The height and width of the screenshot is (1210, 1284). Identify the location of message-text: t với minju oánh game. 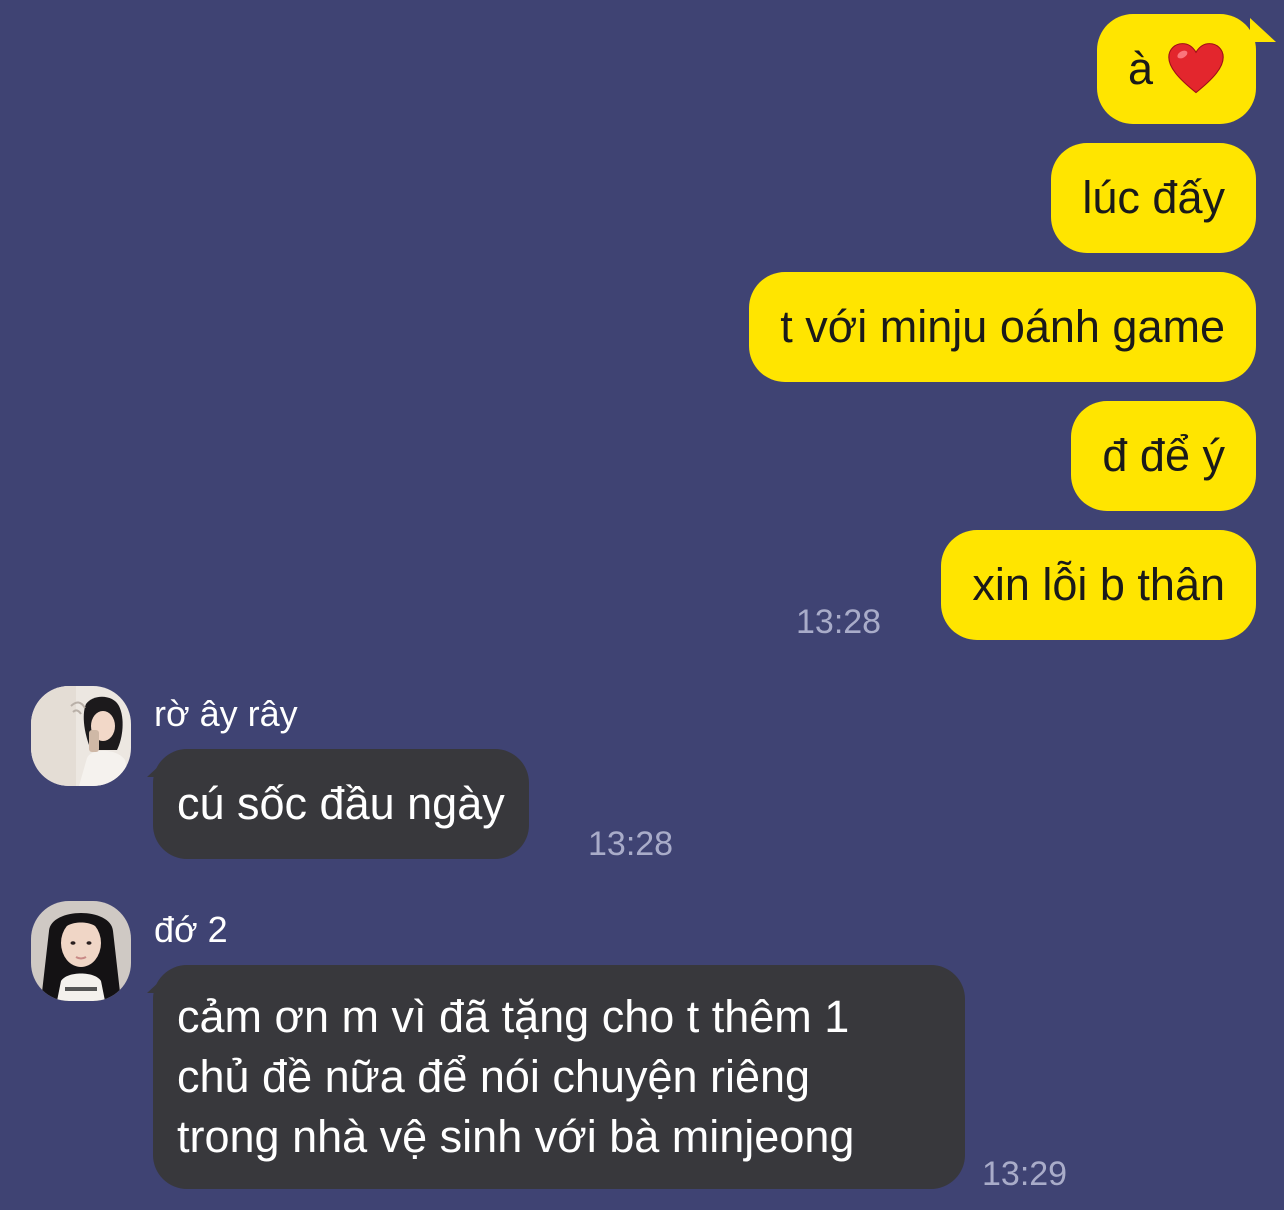
(1002, 326).